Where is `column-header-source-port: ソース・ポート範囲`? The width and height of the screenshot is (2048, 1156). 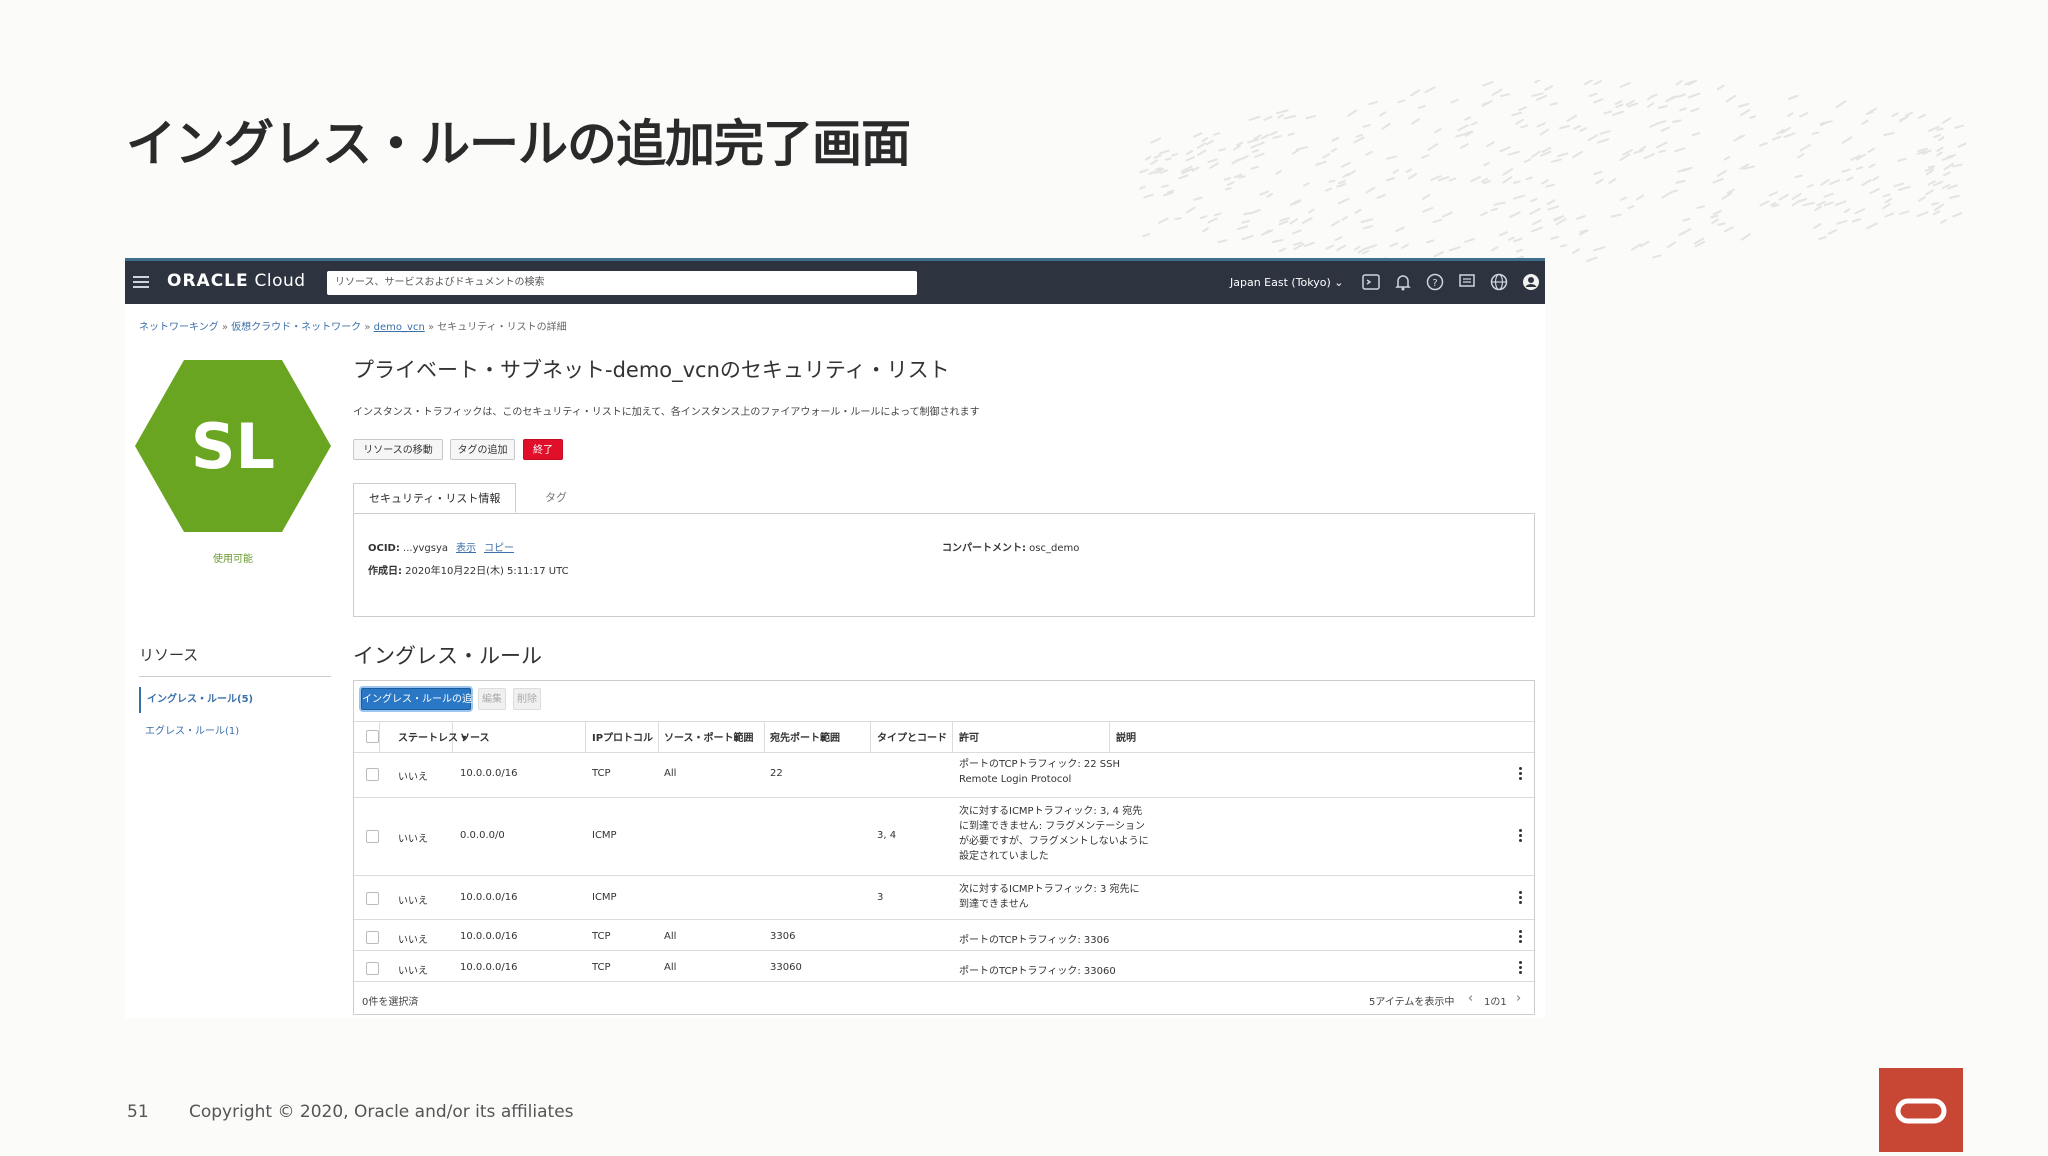 column-header-source-port: ソース・ポート範囲 is located at coordinates (709, 738).